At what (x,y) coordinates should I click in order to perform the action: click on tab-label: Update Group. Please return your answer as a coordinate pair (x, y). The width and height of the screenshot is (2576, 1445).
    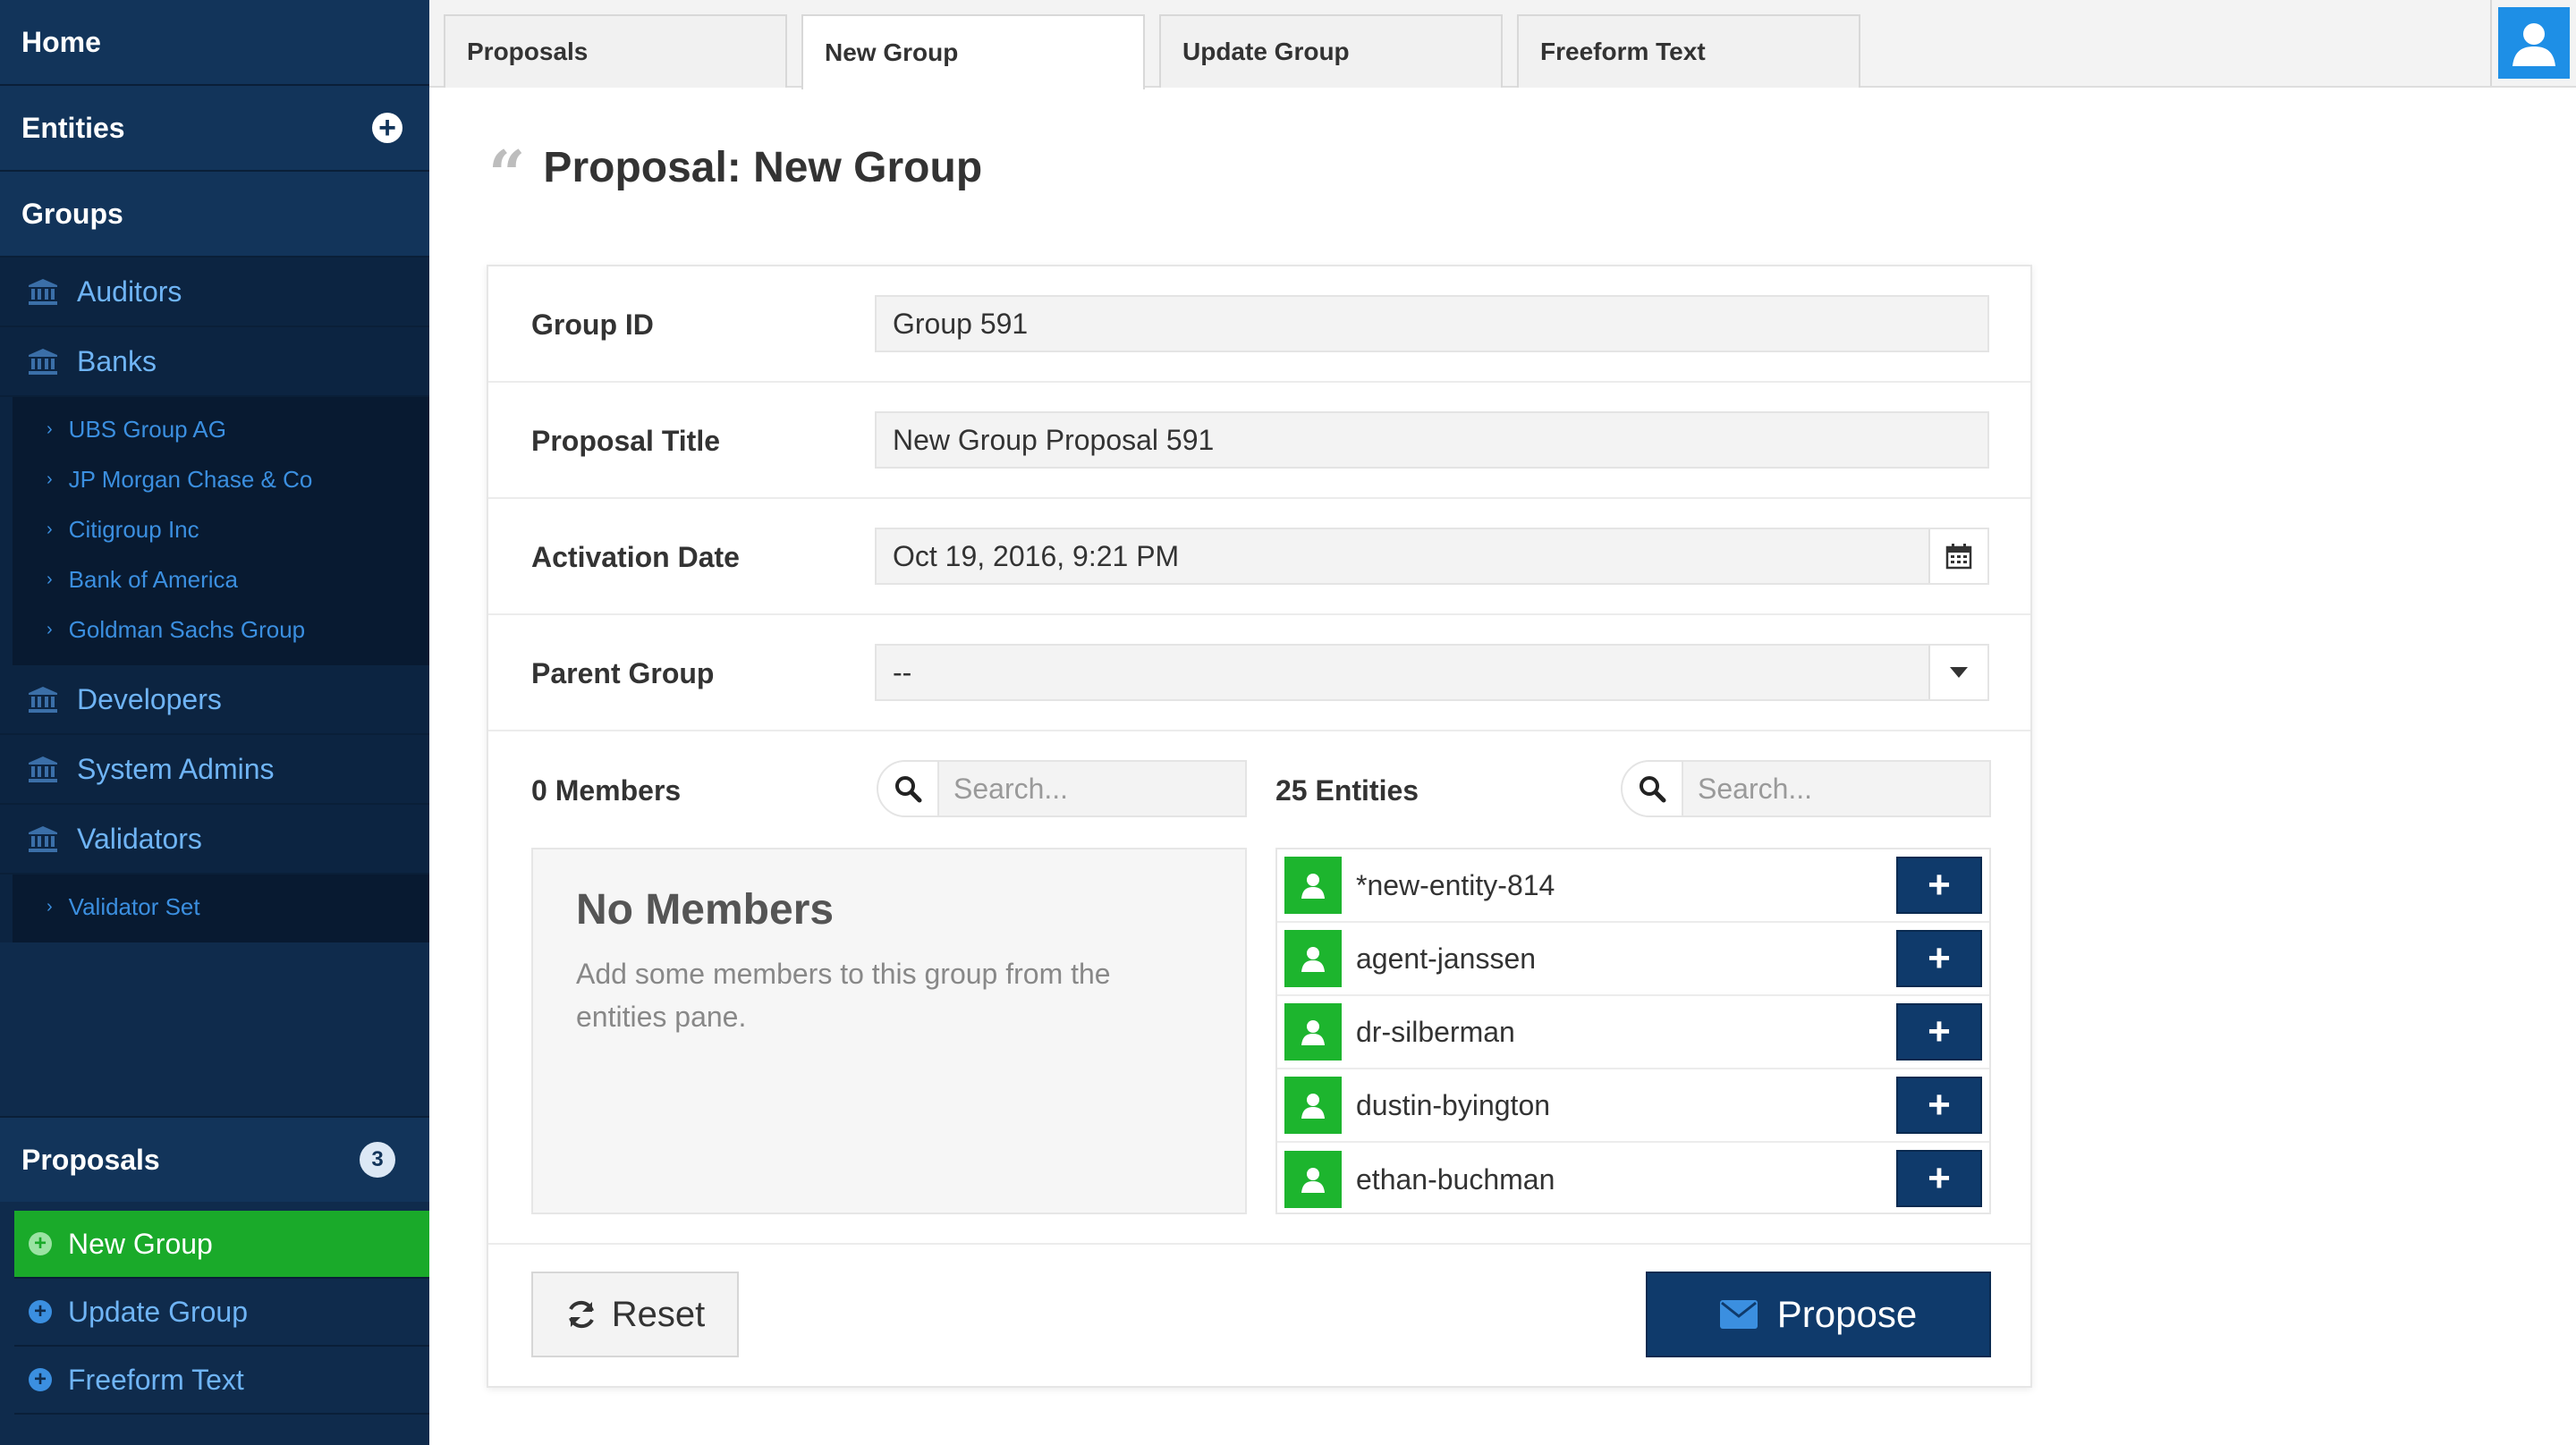
    Looking at the image, I should click on (1266, 51).